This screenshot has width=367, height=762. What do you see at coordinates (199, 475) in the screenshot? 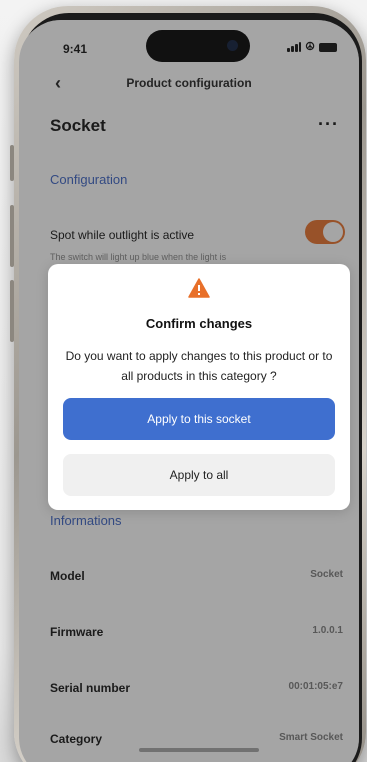
I see `apply-to-all-button: Apply to all` at bounding box center [199, 475].